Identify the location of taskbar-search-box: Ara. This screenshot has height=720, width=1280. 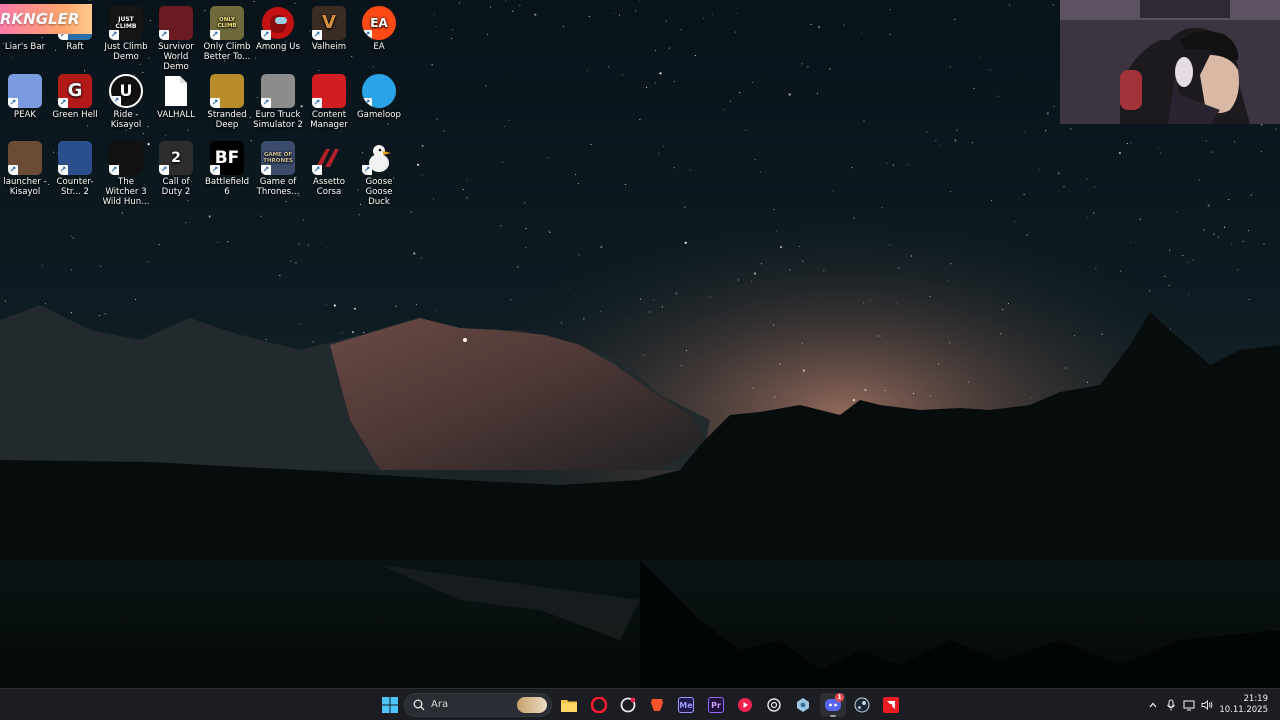
(478, 705).